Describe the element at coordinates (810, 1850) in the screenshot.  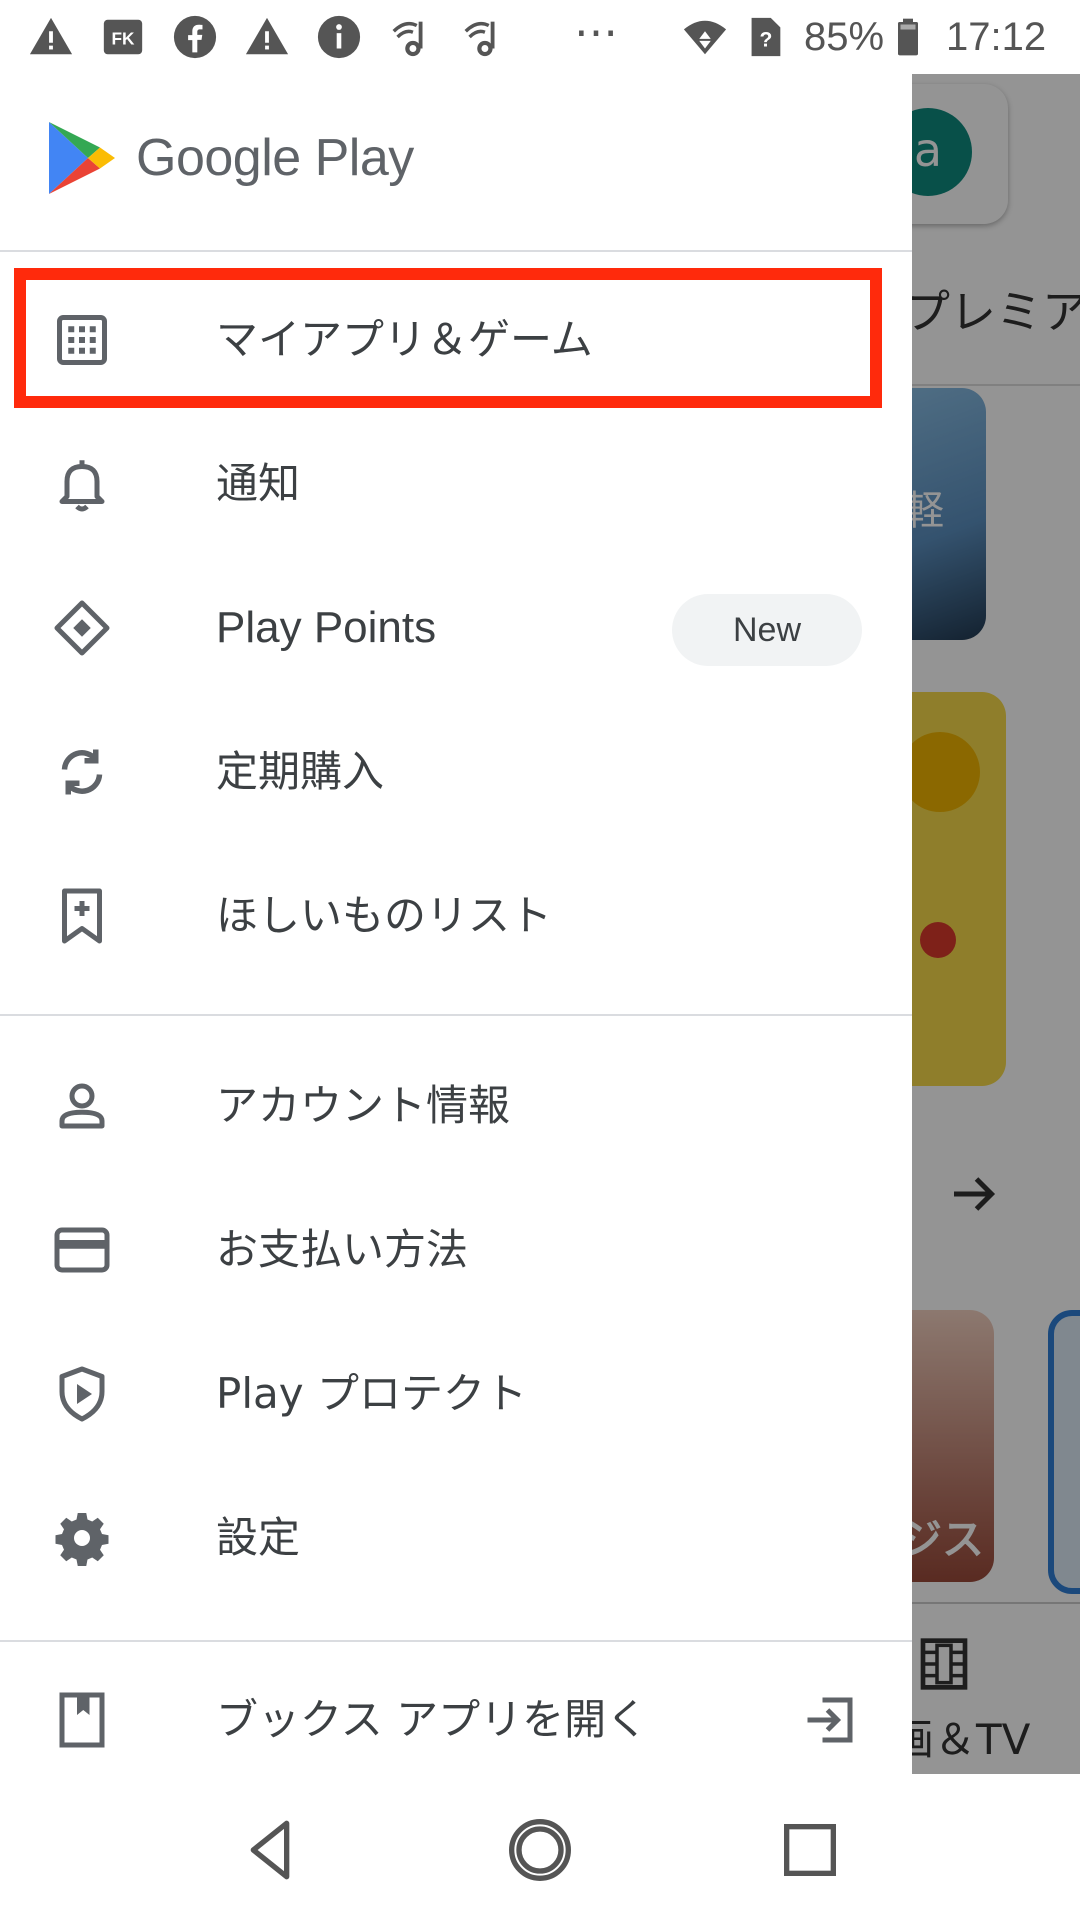
I see `recents-icon` at that location.